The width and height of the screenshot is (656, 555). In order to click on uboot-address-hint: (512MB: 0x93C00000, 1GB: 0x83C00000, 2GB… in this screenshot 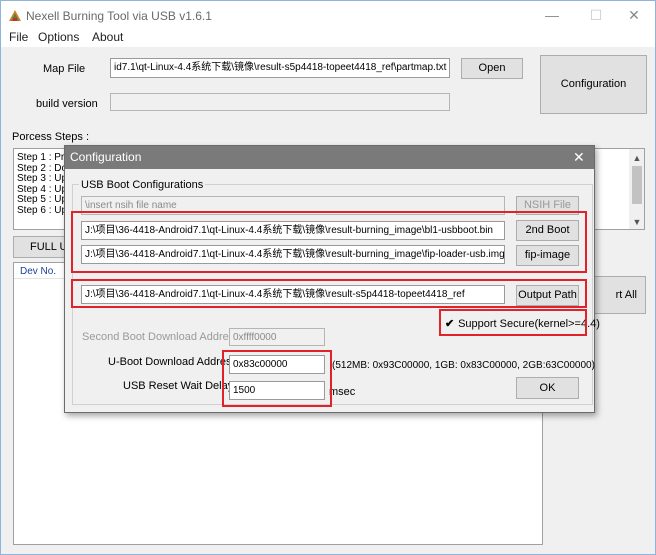, I will do `click(463, 365)`.